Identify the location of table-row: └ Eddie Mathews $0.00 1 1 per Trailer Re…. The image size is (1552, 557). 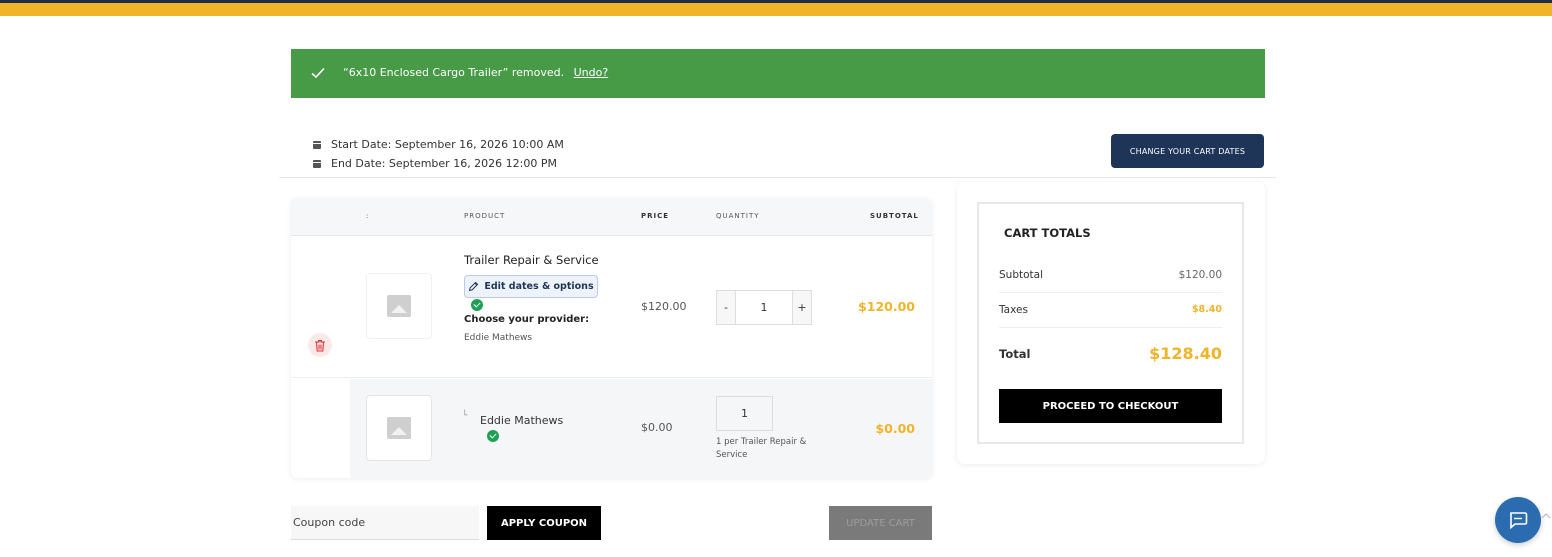
(641, 428).